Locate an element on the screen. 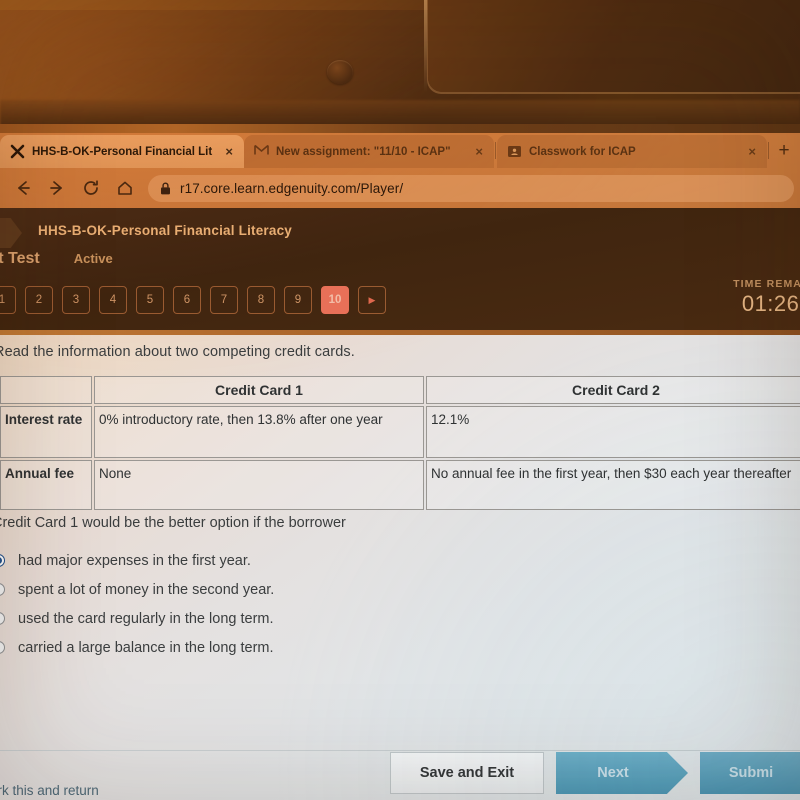  question-button-2: 2 is located at coordinates (39, 300).